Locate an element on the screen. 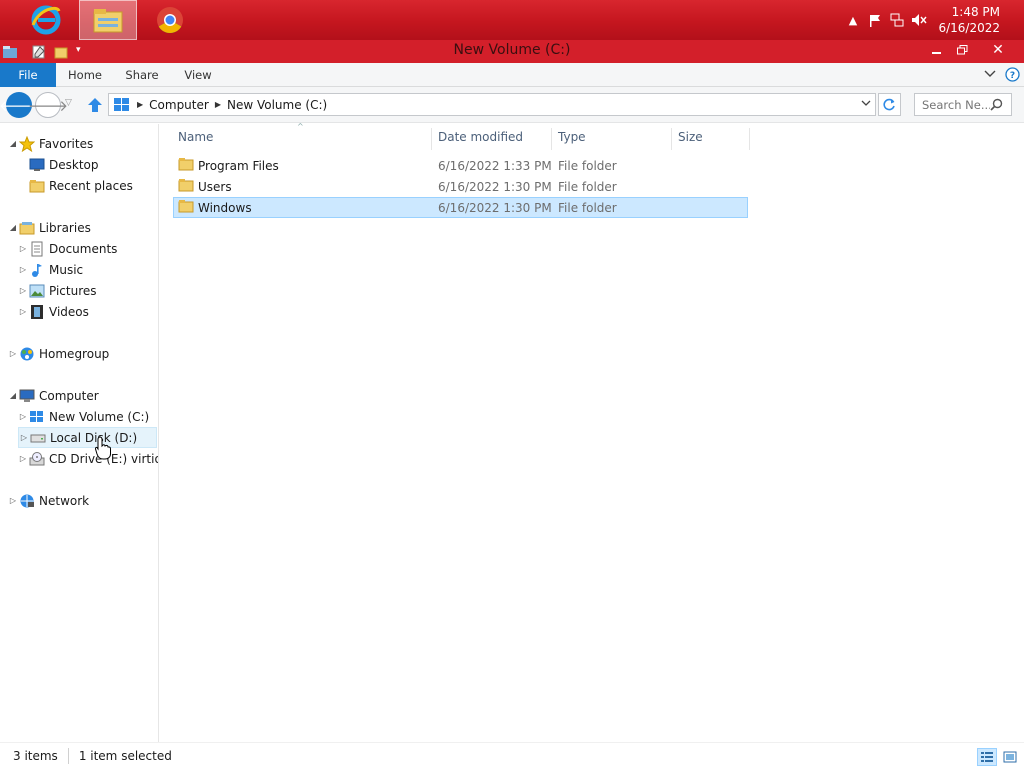 This screenshot has height=768, width=1024. music-icon is located at coordinates (37, 270).